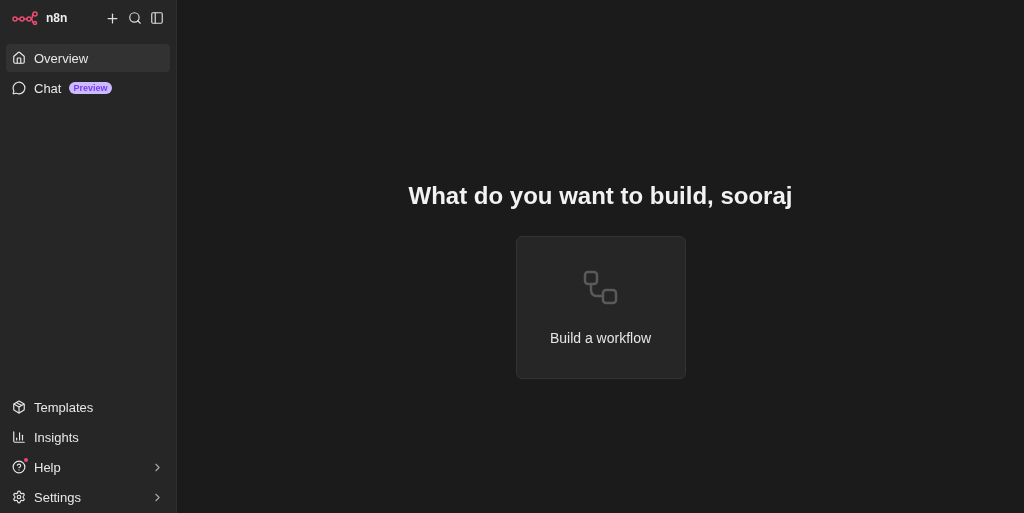 Image resolution: width=1024 pixels, height=513 pixels. What do you see at coordinates (88, 497) in the screenshot?
I see `sidebar-item: Settings` at bounding box center [88, 497].